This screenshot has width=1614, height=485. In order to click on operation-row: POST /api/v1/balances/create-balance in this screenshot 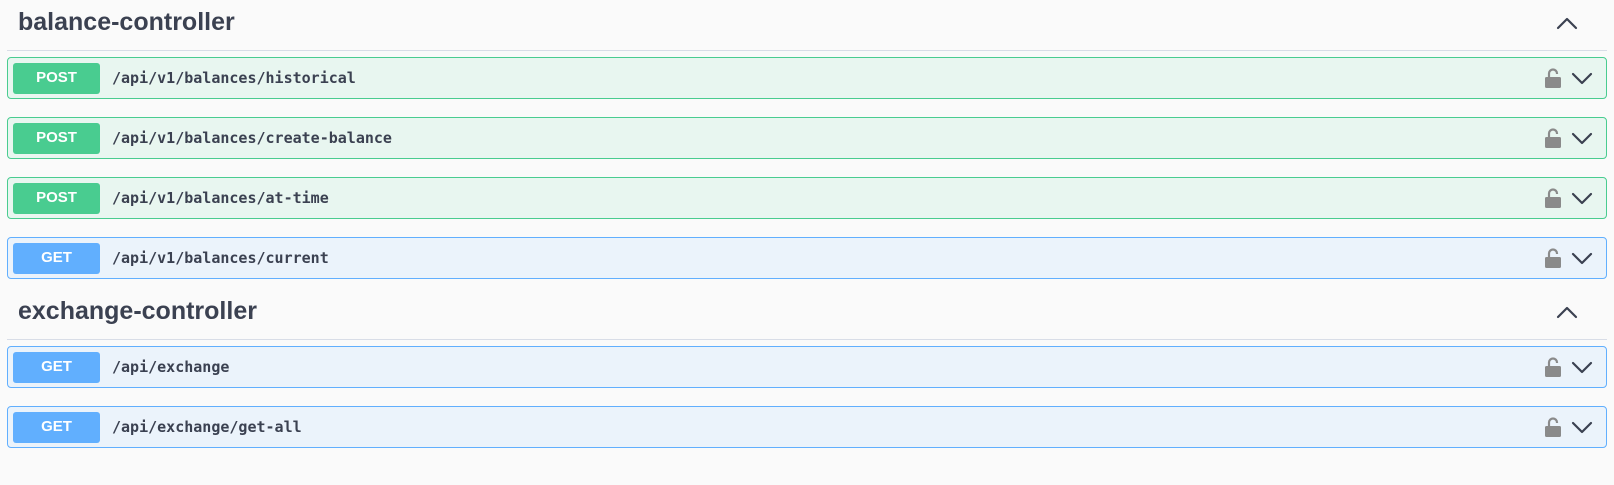, I will do `click(807, 138)`.